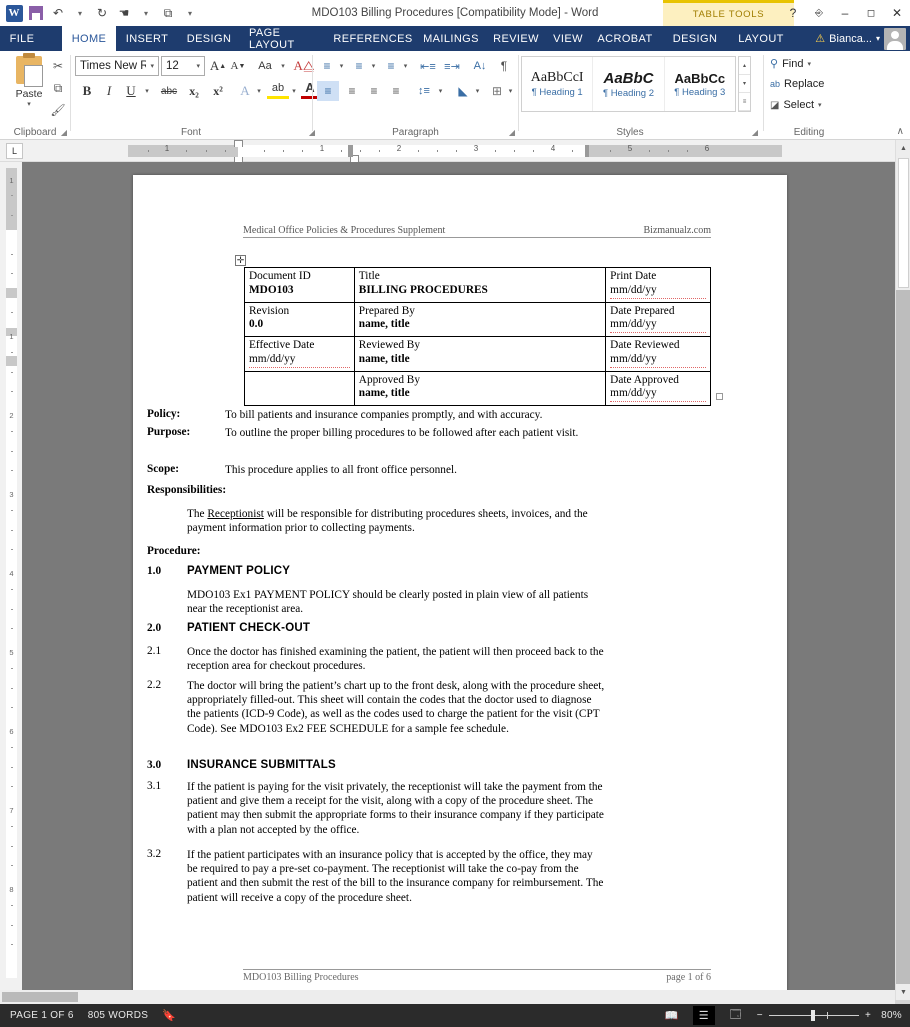 Image resolution: width=910 pixels, height=1027 pixels. What do you see at coordinates (868, 1015) in the screenshot?
I see `zoom-in-button: +` at bounding box center [868, 1015].